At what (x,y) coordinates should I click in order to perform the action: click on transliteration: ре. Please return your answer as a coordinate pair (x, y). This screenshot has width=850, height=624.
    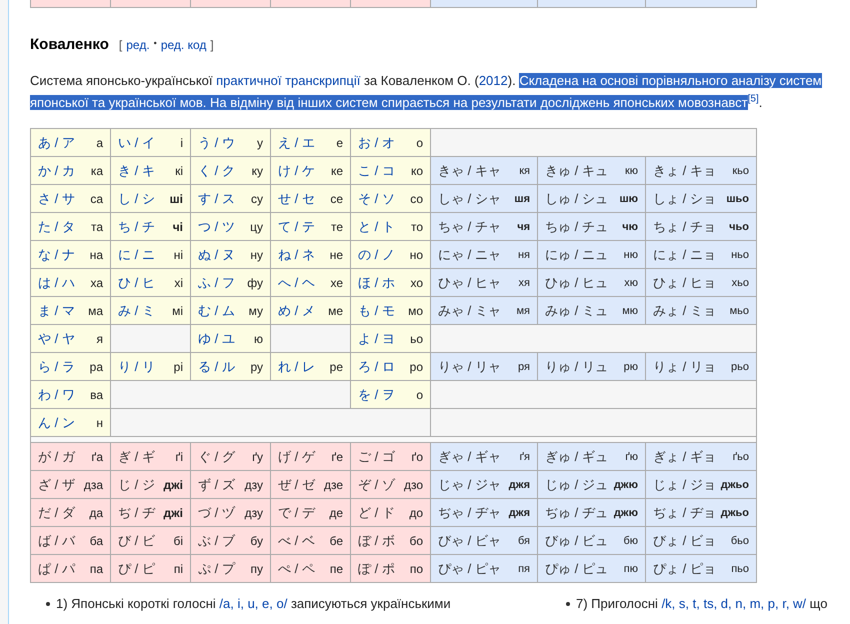
    Looking at the image, I should click on (336, 367).